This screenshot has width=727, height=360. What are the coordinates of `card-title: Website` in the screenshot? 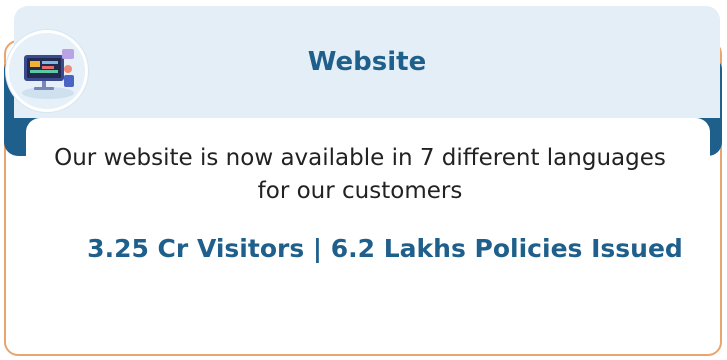 It's located at (367, 62).